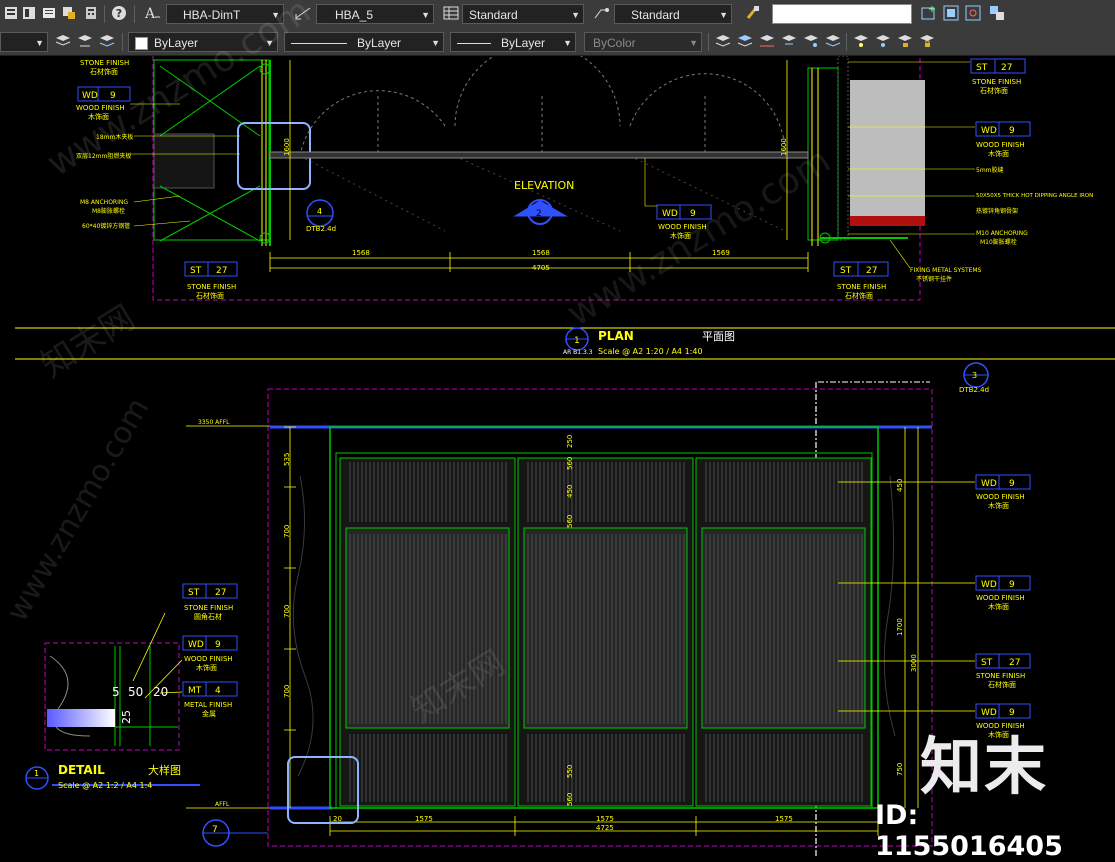 The image size is (1115, 862). I want to click on plan-sheet-ref: AR B1.3.3, so click(578, 352).